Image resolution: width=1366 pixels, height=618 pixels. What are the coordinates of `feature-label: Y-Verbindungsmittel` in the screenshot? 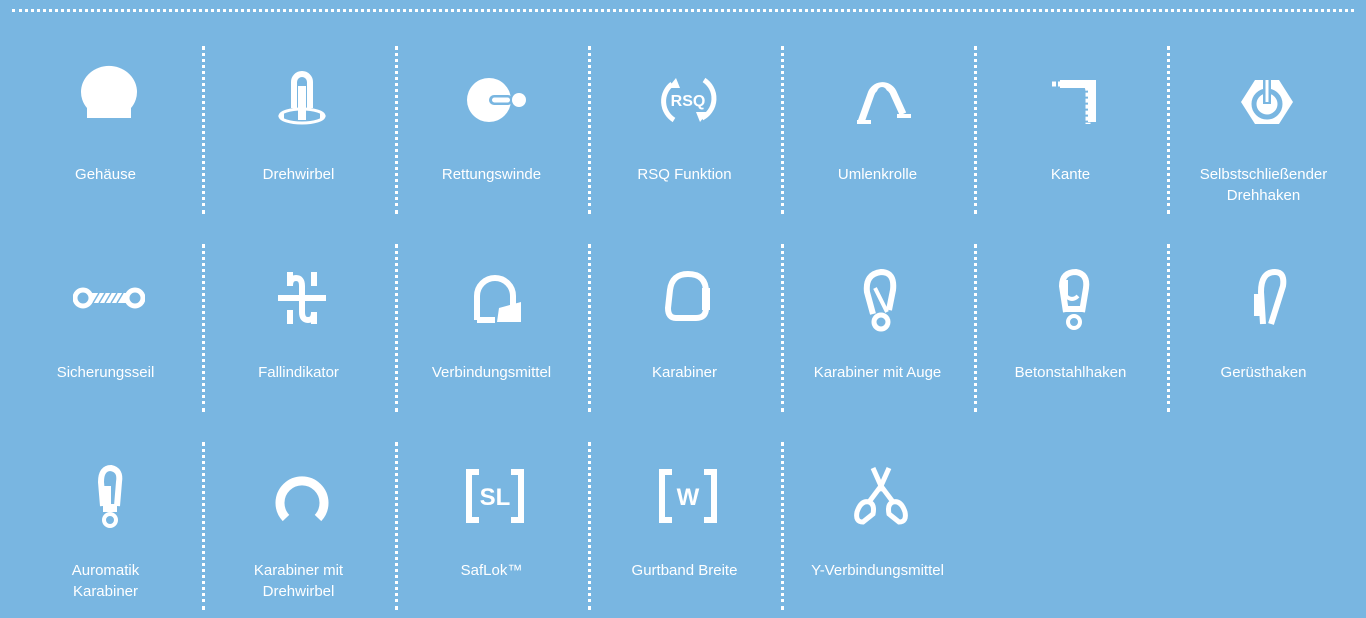 It's located at (877, 570).